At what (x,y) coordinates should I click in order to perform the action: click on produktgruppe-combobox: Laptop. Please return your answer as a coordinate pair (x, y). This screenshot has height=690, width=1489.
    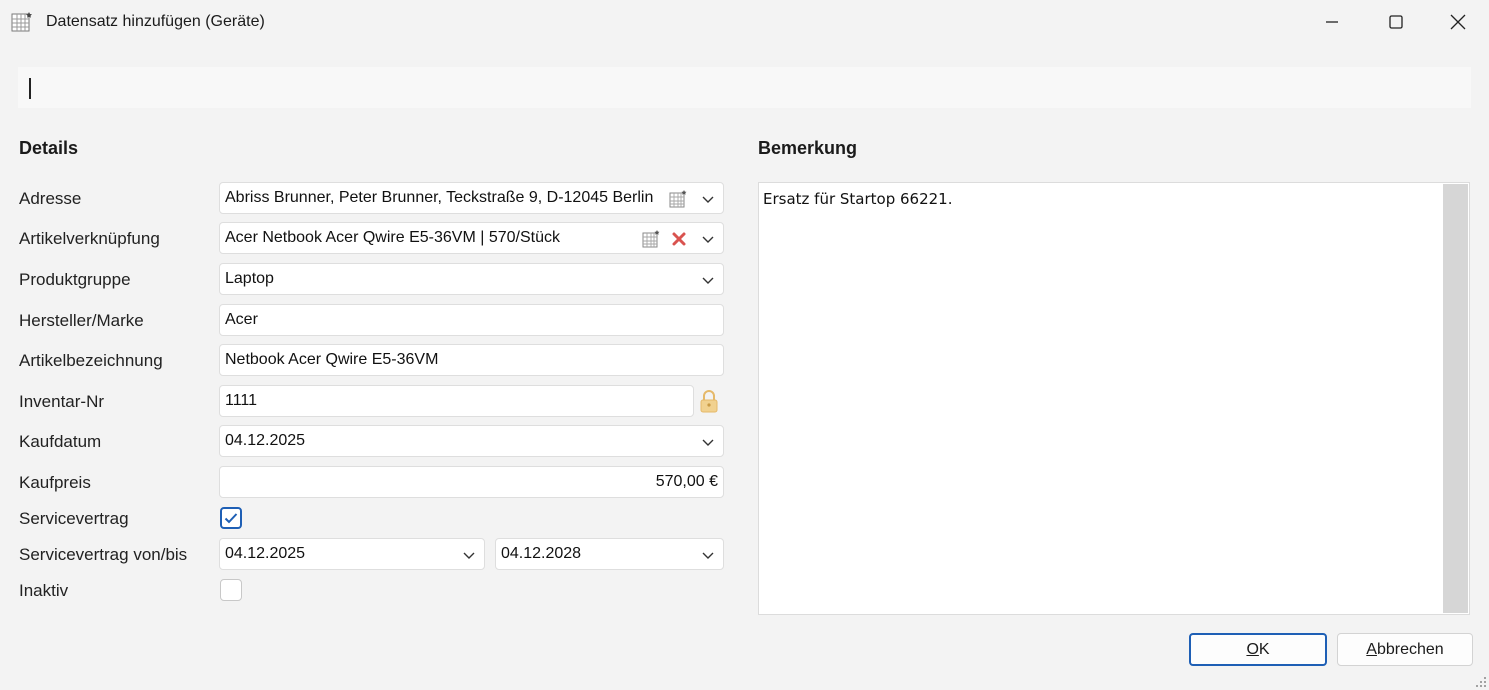
    Looking at the image, I should click on (471, 279).